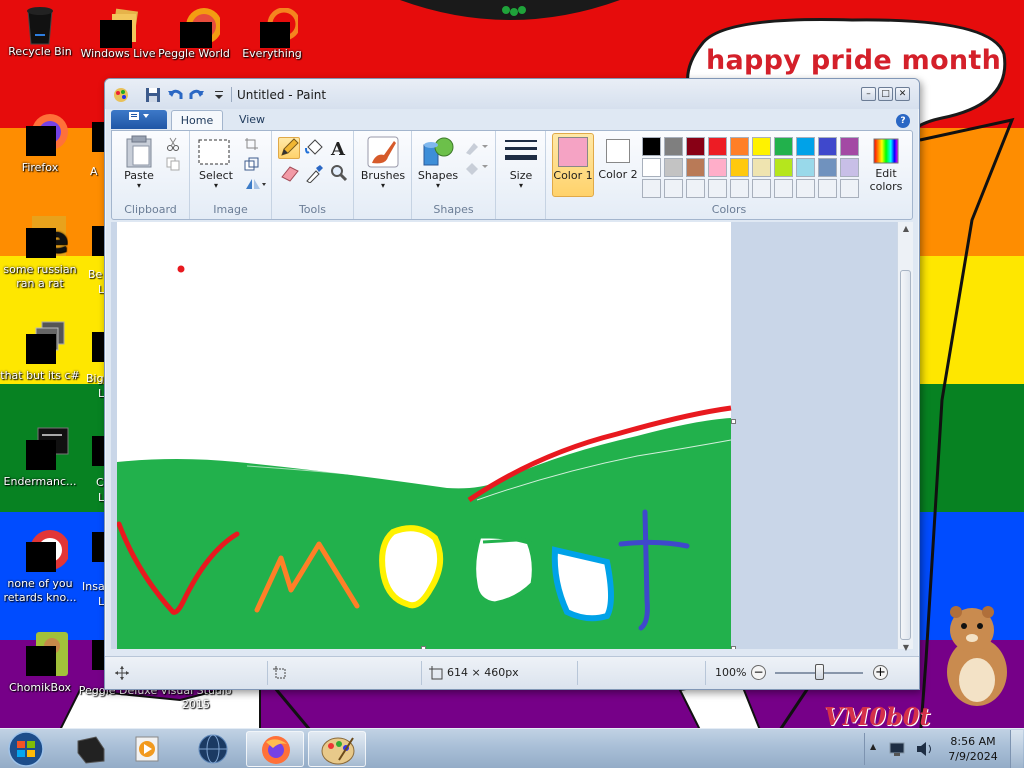 This screenshot has width=1024, height=768. I want to click on desktop-icon-windows-live: Windows Live, so click(118, 34).